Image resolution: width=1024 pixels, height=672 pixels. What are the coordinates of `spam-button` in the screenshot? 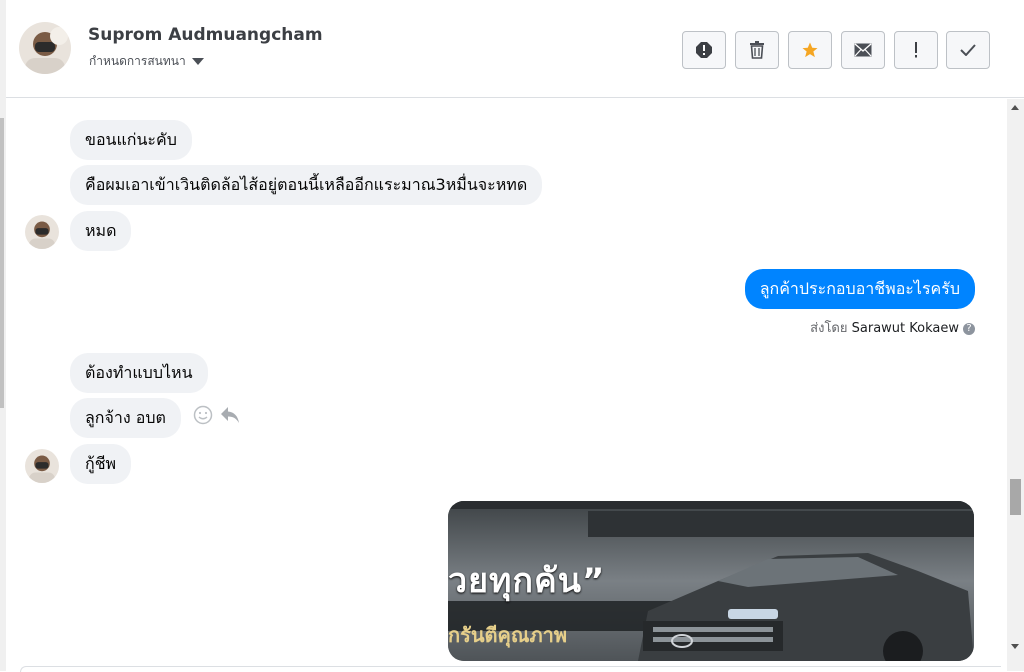 It's located at (704, 50).